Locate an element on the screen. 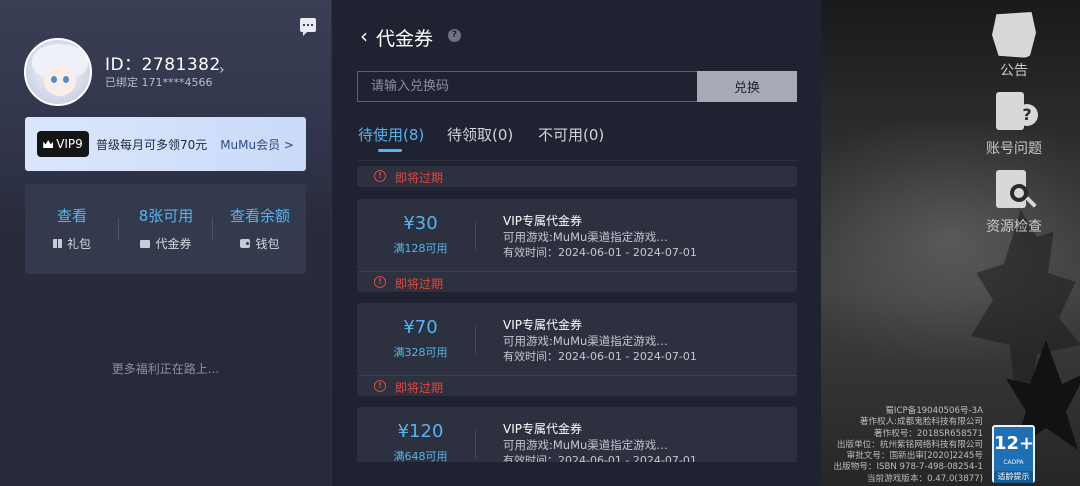 The image size is (1080, 486). benefit-value: 查看 is located at coordinates (71, 216).